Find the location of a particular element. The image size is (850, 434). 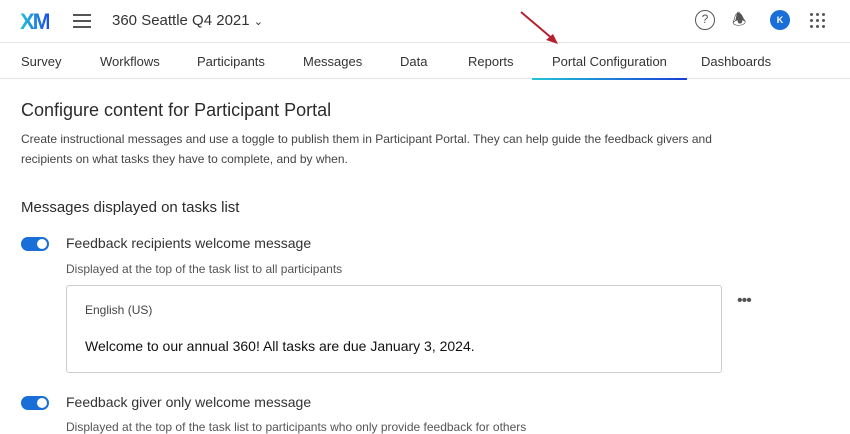

menu-icon is located at coordinates (82, 23).